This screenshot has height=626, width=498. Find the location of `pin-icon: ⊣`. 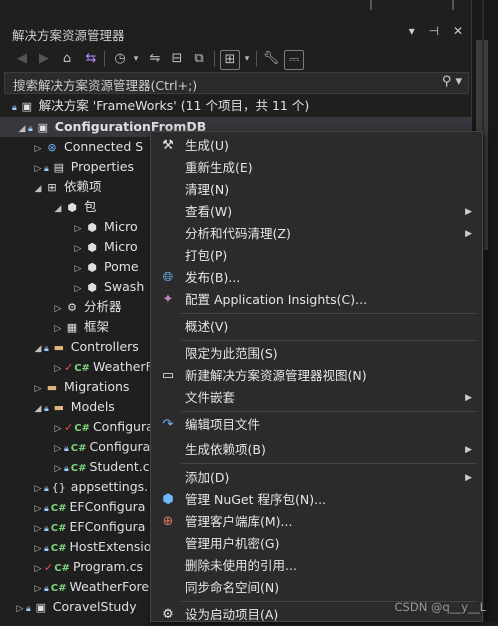

pin-icon: ⊣ is located at coordinates (434, 31).